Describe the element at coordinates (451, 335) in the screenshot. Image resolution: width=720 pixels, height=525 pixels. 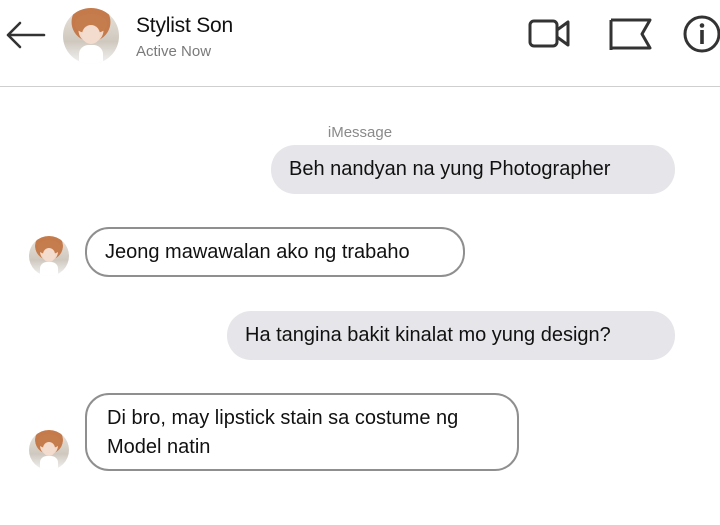
I see `message-bubble-outgoing: Ha tangina bakit kinalat mo yung design?` at that location.